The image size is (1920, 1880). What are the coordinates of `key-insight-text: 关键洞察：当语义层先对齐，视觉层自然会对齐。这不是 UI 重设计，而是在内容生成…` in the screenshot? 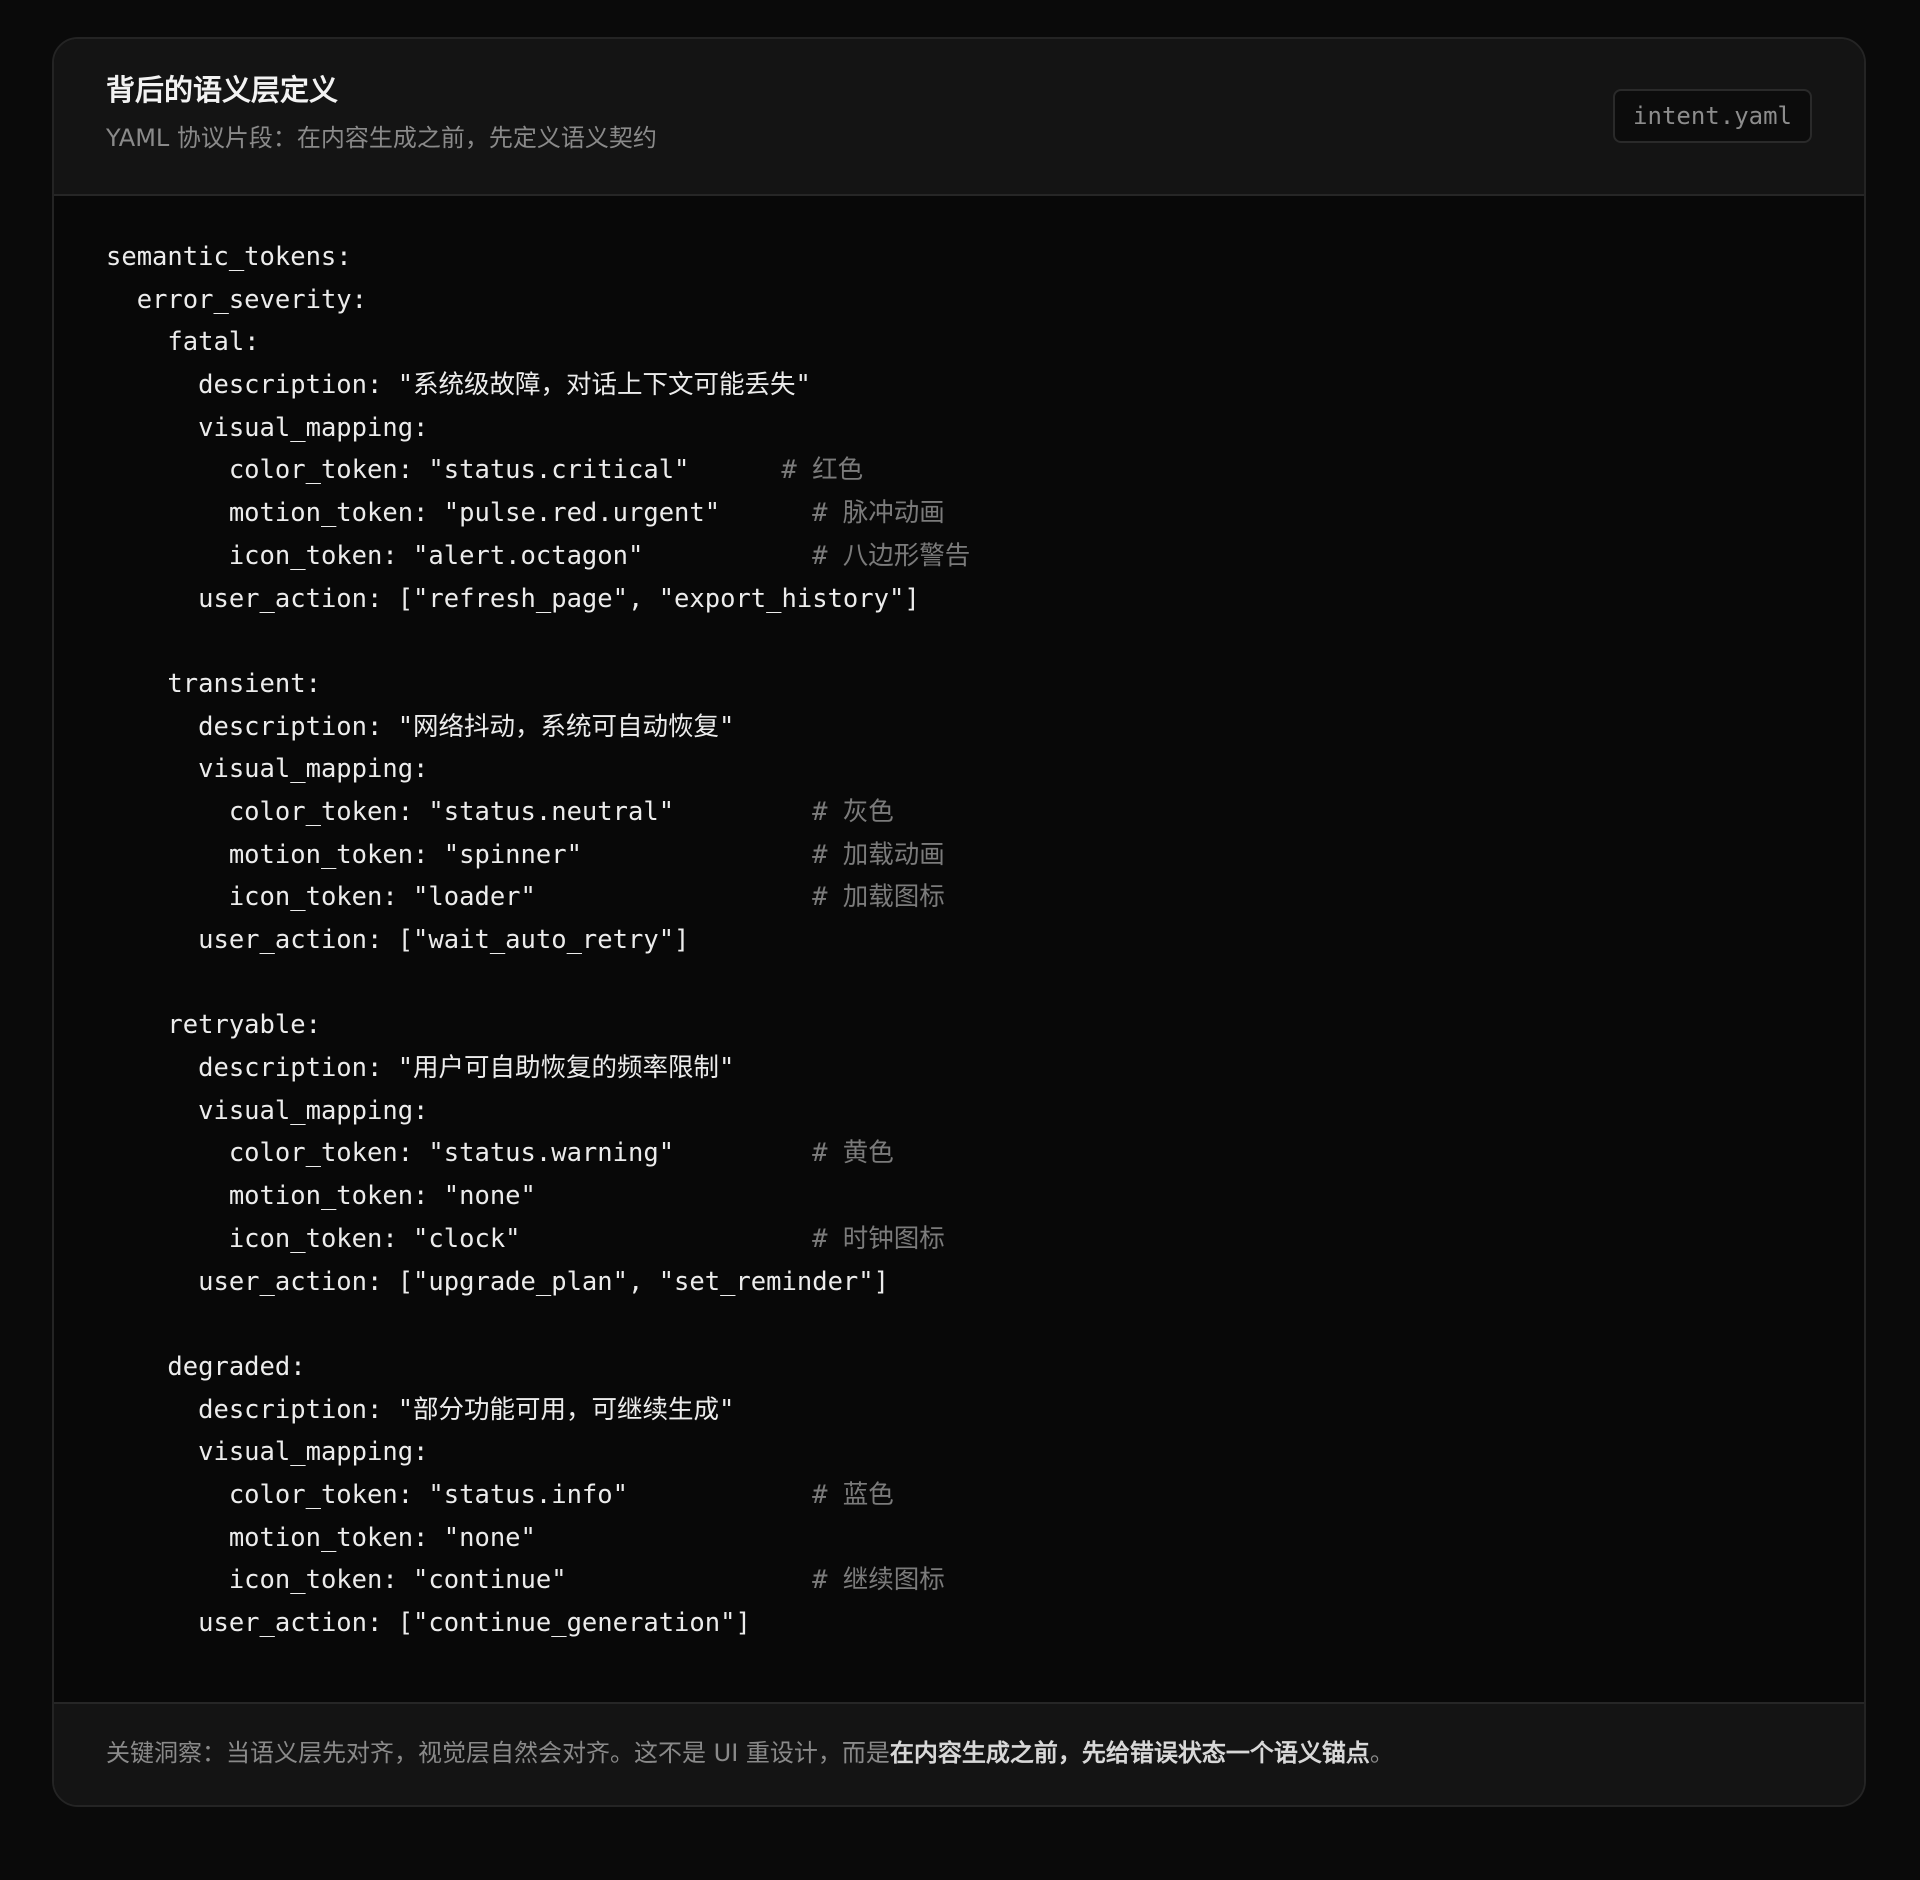 It's located at (750, 1753).